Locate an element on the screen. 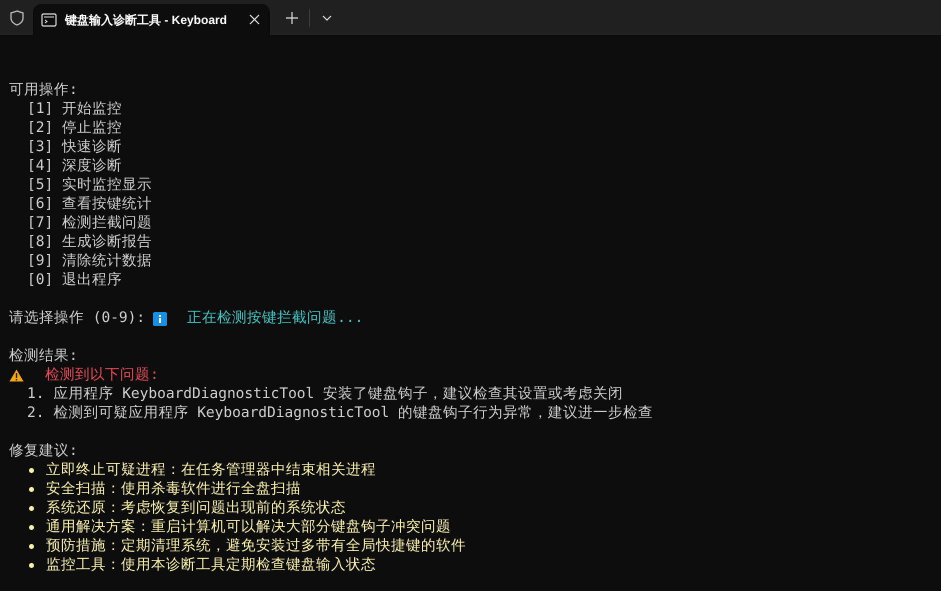  suggestion-text: 监控工具：使用本诊断工具定期检查键盘输入状态 is located at coordinates (211, 565).